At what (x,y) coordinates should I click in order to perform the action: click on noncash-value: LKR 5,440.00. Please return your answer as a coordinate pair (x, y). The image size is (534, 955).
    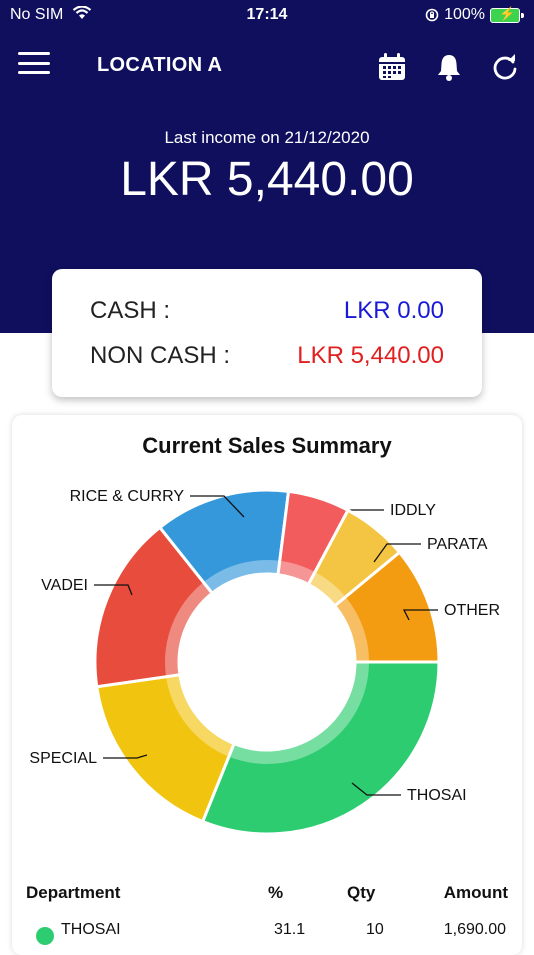
    Looking at the image, I should click on (370, 355).